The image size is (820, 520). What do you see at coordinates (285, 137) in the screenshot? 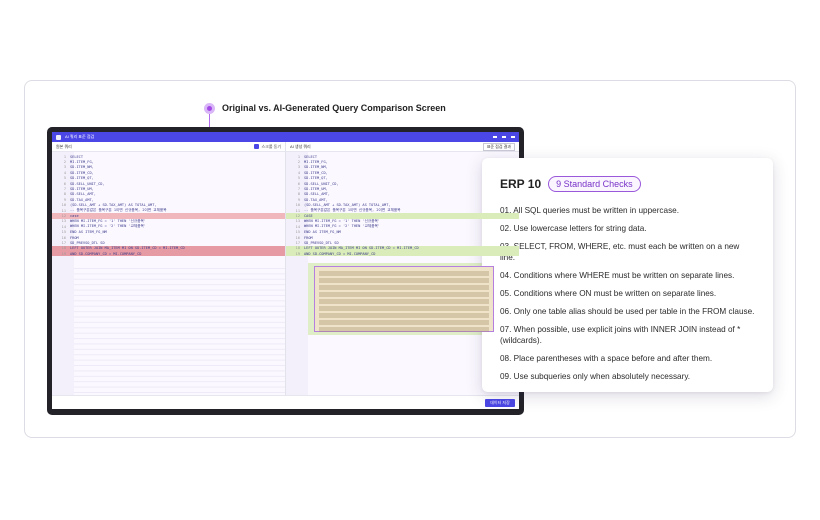
I see `window-titlebar: AI 쿼리 표준 점검` at bounding box center [285, 137].